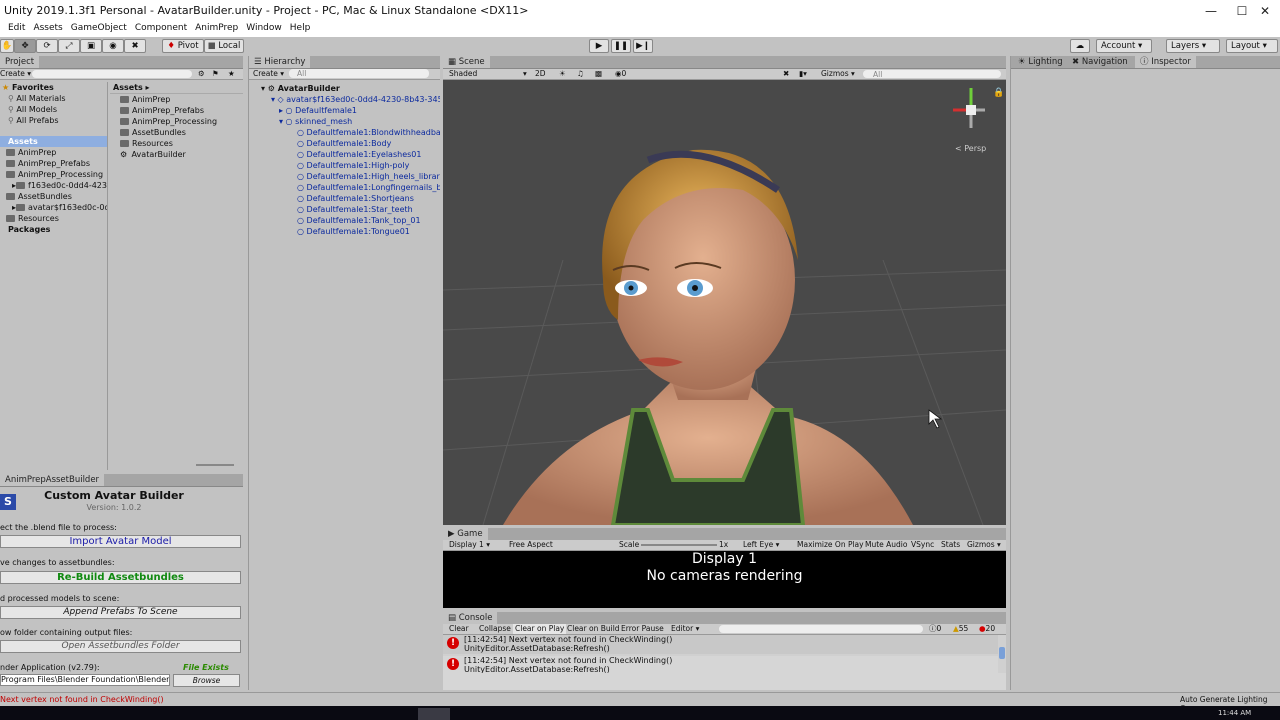  Describe the element at coordinates (465, 534) in the screenshot. I see `tab-game: ▶ Game` at that location.